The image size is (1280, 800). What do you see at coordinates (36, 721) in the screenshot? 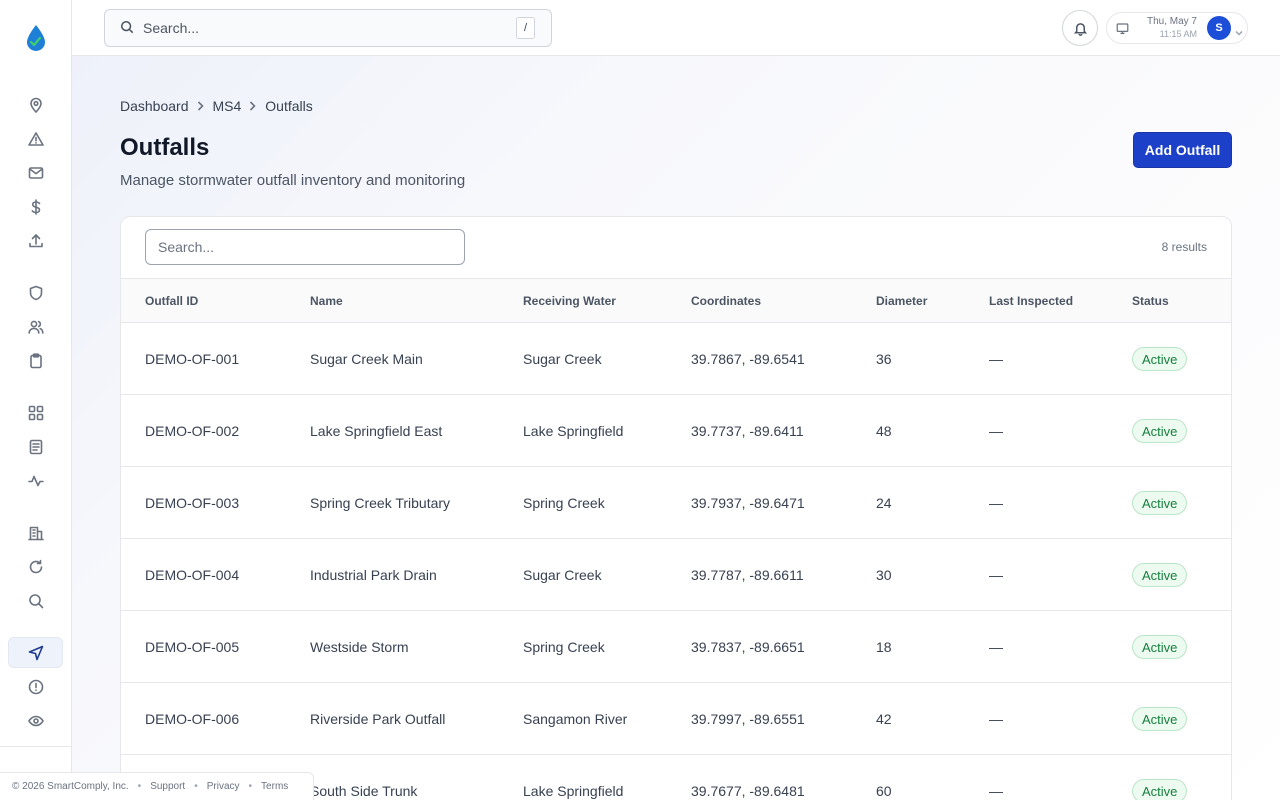
I see `eye-icon` at bounding box center [36, 721].